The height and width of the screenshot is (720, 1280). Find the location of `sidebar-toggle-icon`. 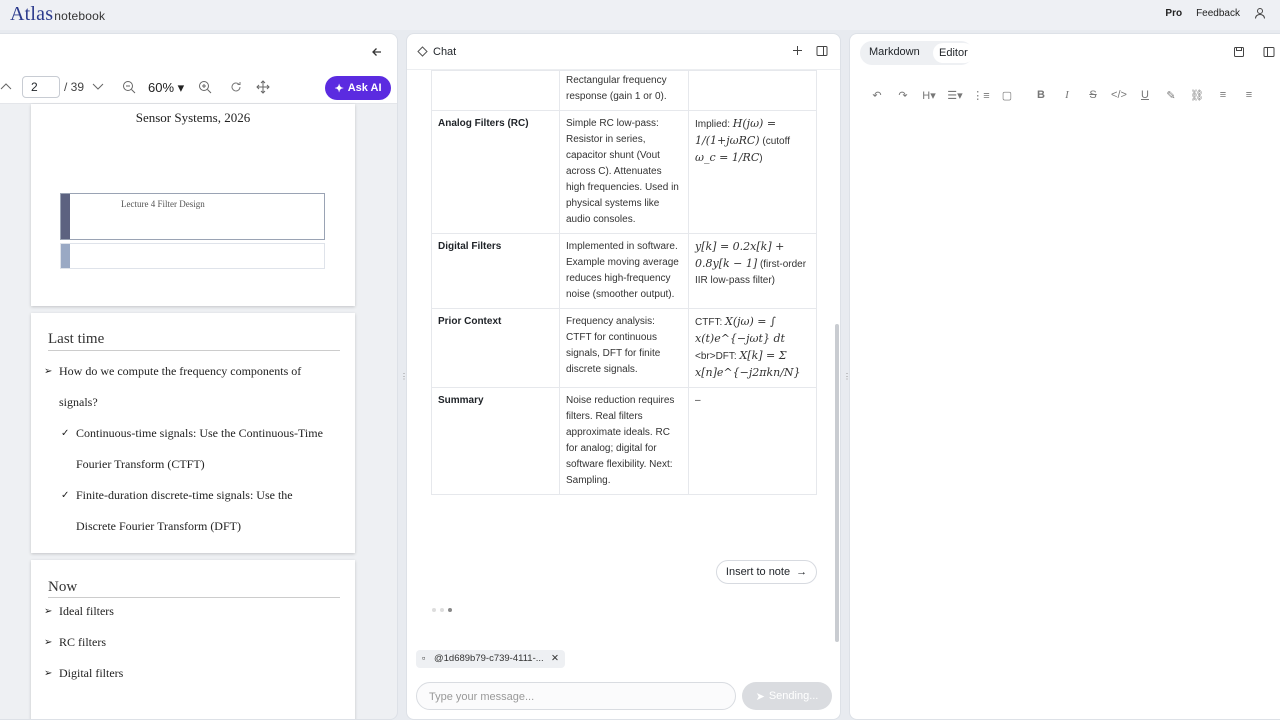

sidebar-toggle-icon is located at coordinates (822, 51).